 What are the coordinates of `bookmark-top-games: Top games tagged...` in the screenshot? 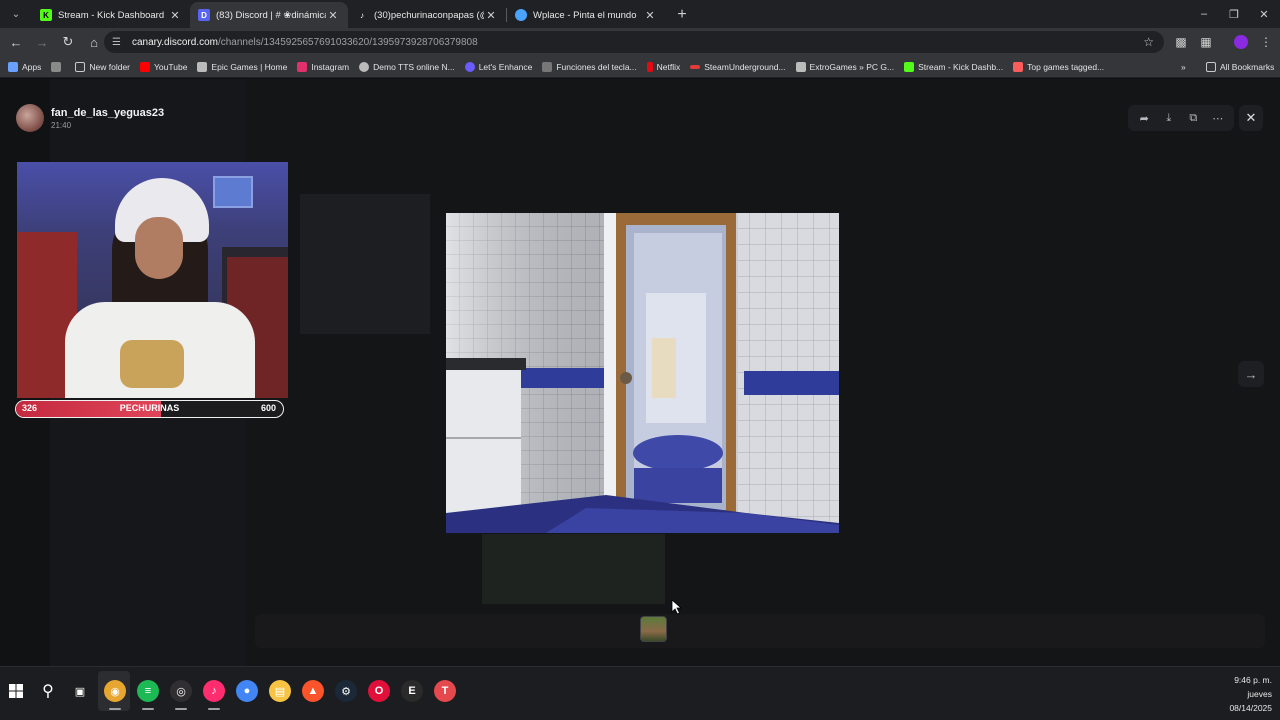 It's located at (1058, 66).